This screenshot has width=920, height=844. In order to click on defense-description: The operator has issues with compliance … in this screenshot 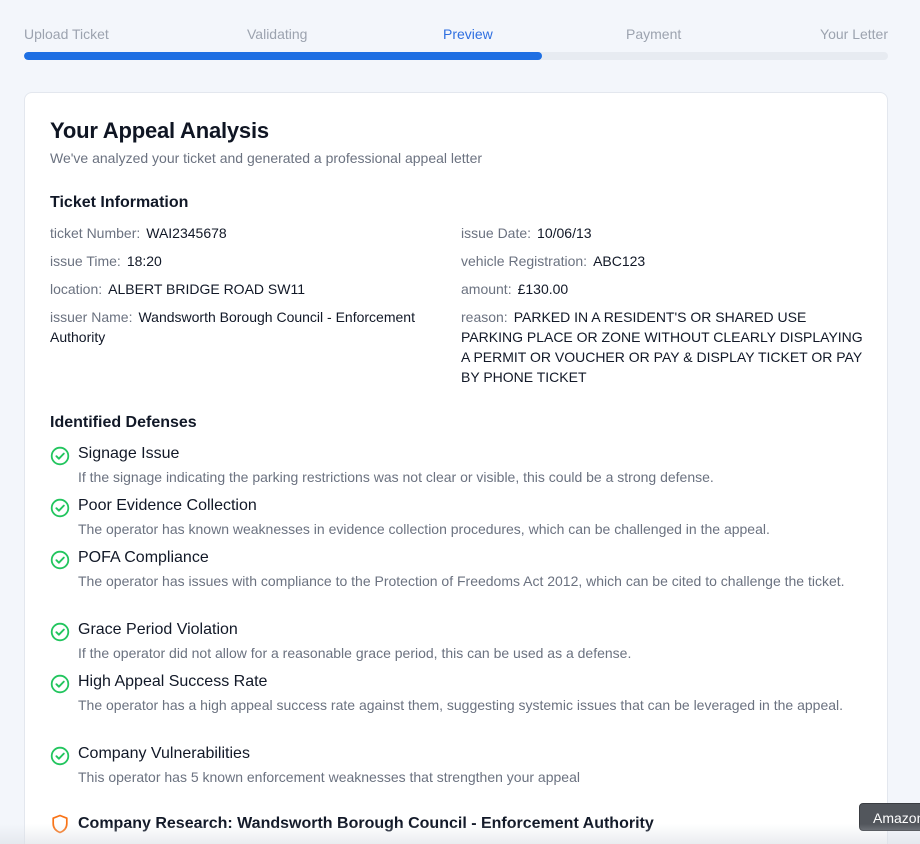, I will do `click(461, 581)`.